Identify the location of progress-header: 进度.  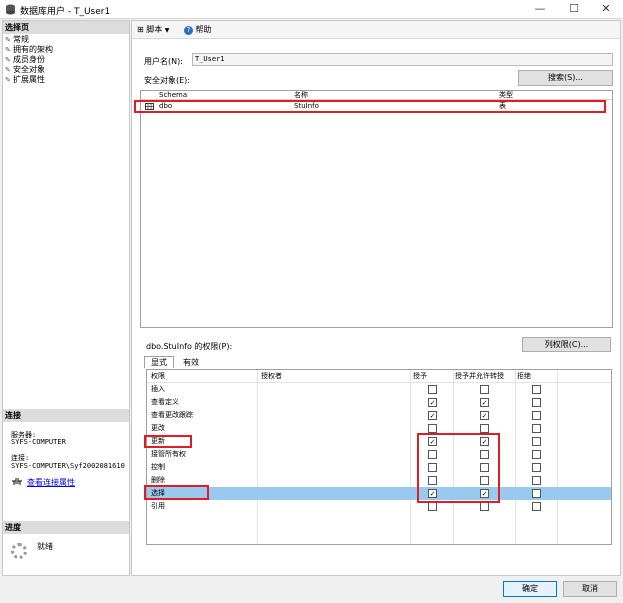
(66, 527).